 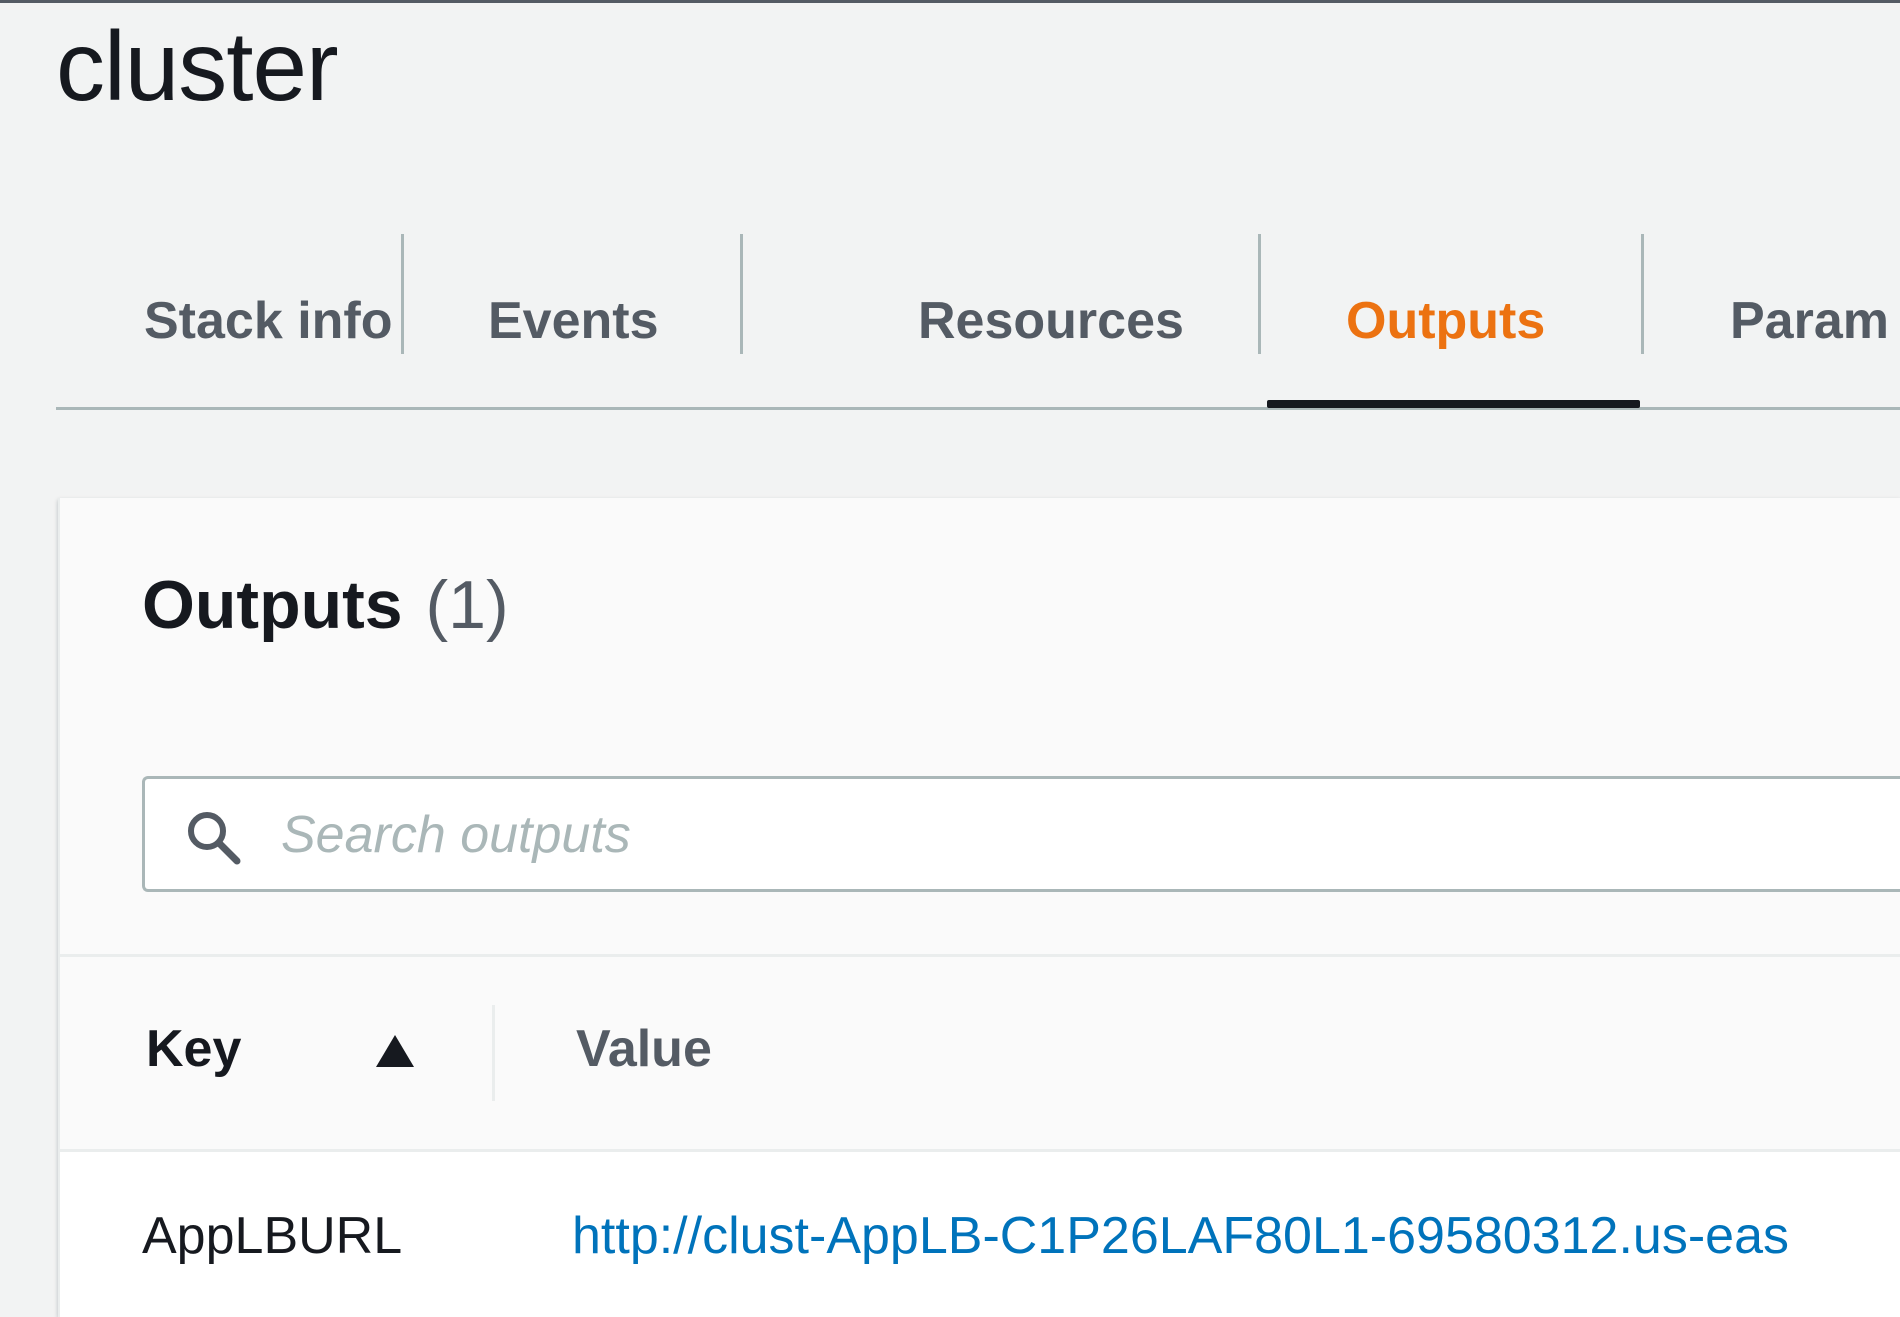 I want to click on column-separator, so click(x=493, y=1053).